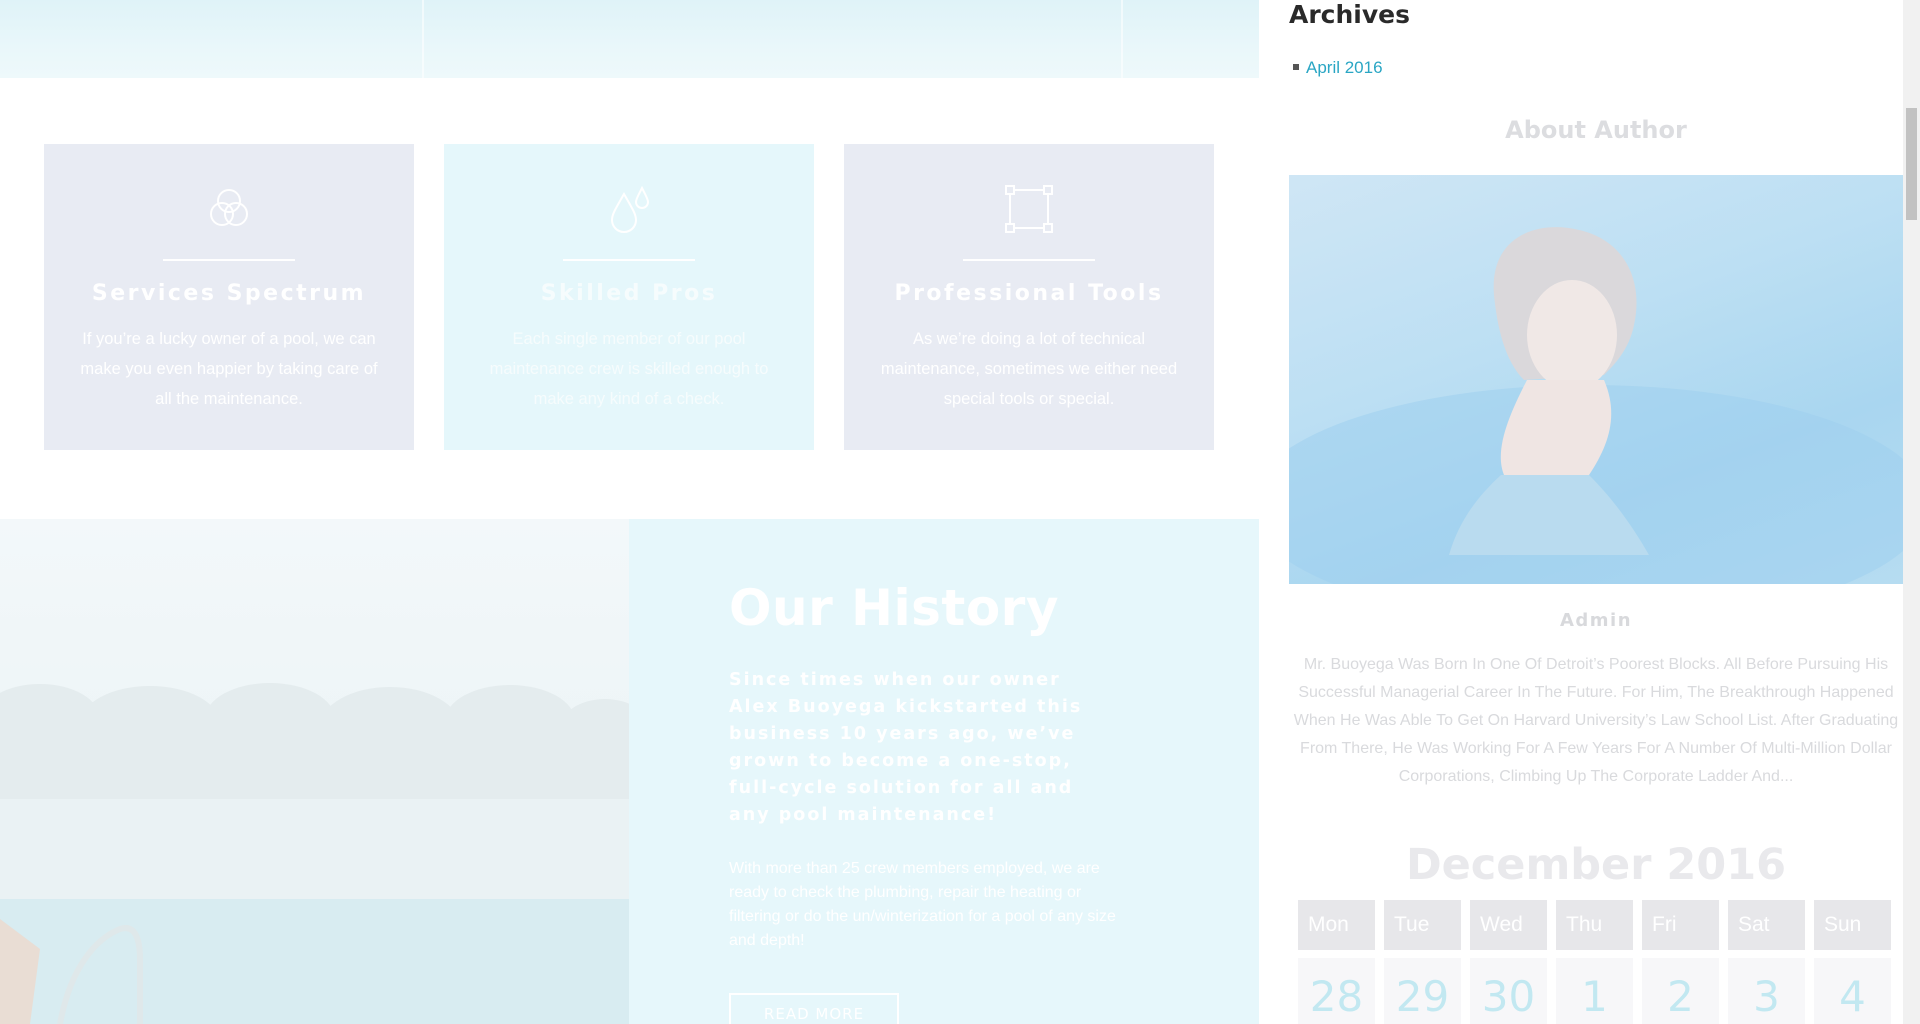 The image size is (1920, 1024). What do you see at coordinates (894, 608) in the screenshot?
I see `history-title: Our History` at bounding box center [894, 608].